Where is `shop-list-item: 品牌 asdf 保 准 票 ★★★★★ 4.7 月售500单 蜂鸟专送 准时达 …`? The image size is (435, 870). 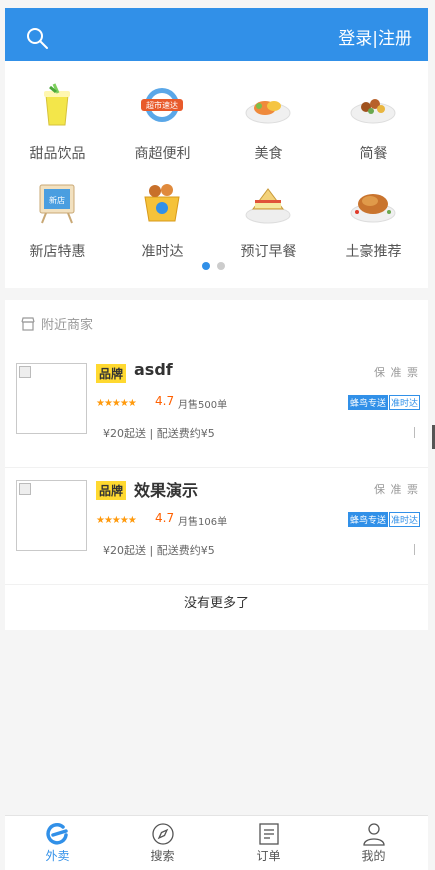
shop-list-item: 品牌 asdf 保 准 票 ★★★★★ 4.7 月售500单 蜂鸟专送 准时达 … is located at coordinates (216, 409).